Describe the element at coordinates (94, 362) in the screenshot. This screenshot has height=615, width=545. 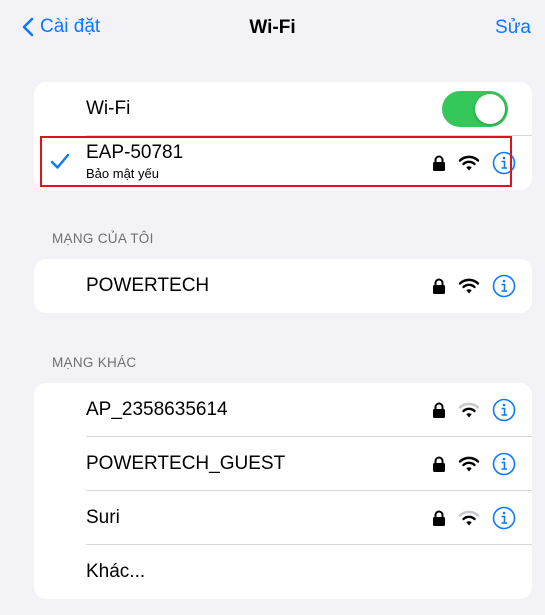
I see `other-networks-header: MẠNG KHÁC` at that location.